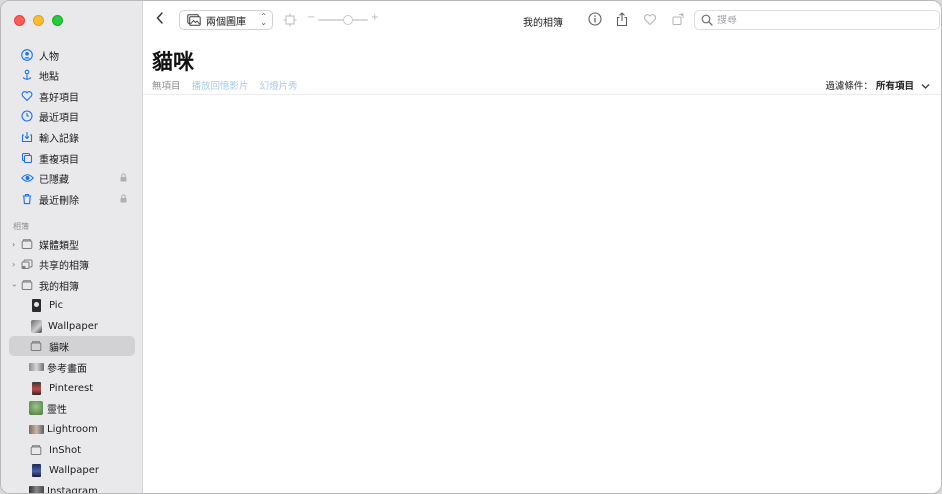  I want to click on sidebar-item-people: 人物, so click(72, 55).